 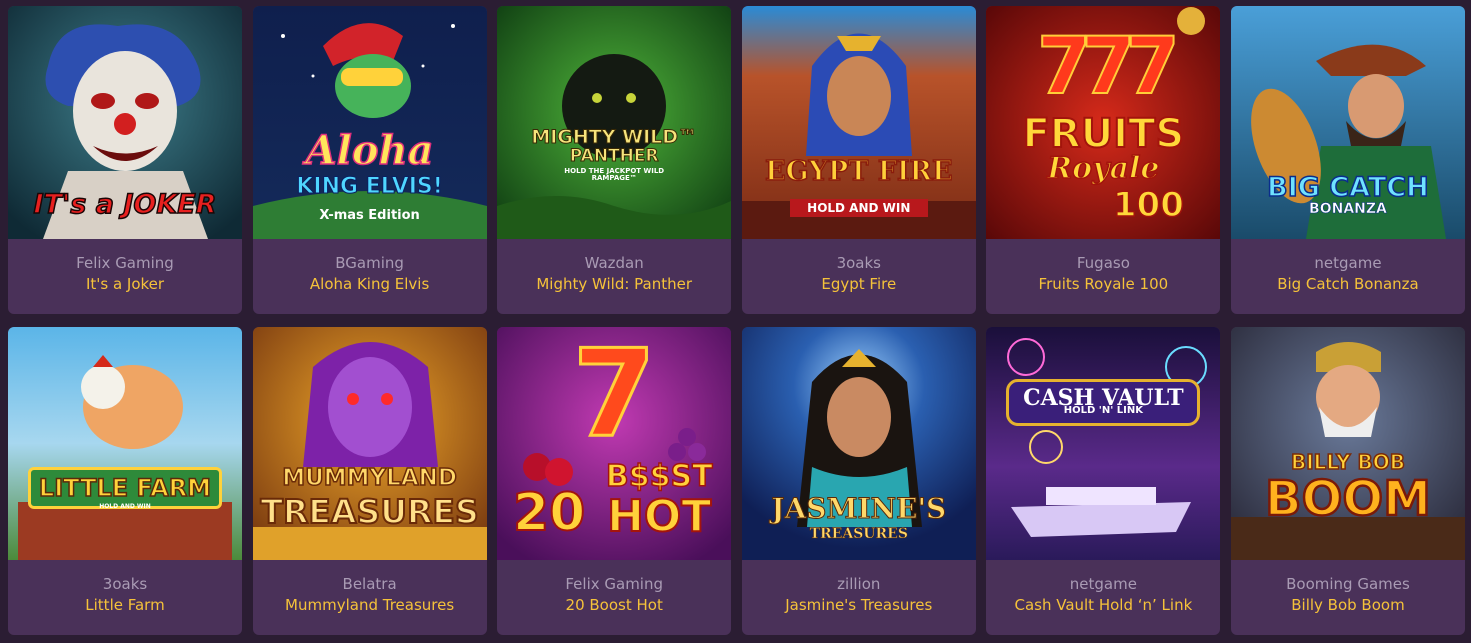 I want to click on game-title: Little Farm, so click(x=124, y=605).